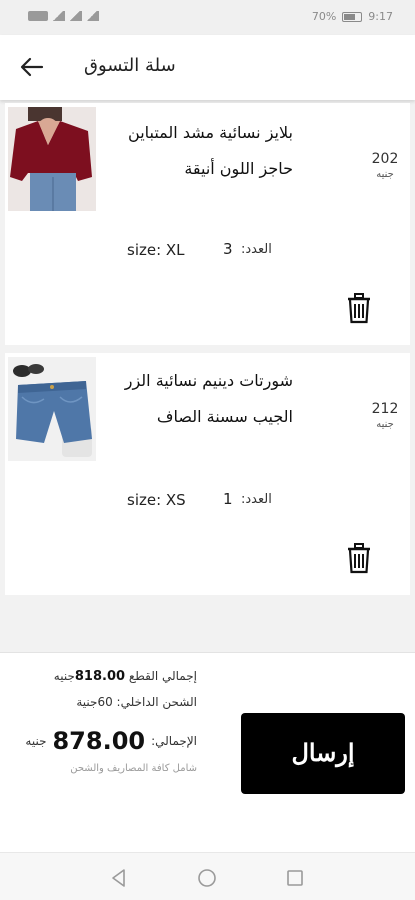 This screenshot has height=900, width=415. I want to click on items-total-row: إجمالي القطع 818.00جنيه, so click(125, 676).